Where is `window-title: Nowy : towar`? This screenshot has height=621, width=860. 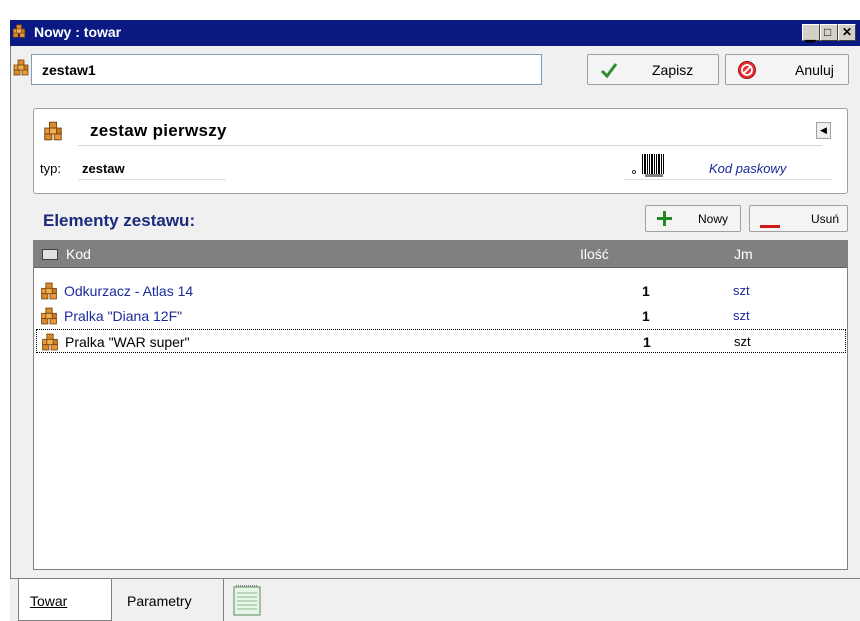
window-title: Nowy : towar is located at coordinates (78, 32).